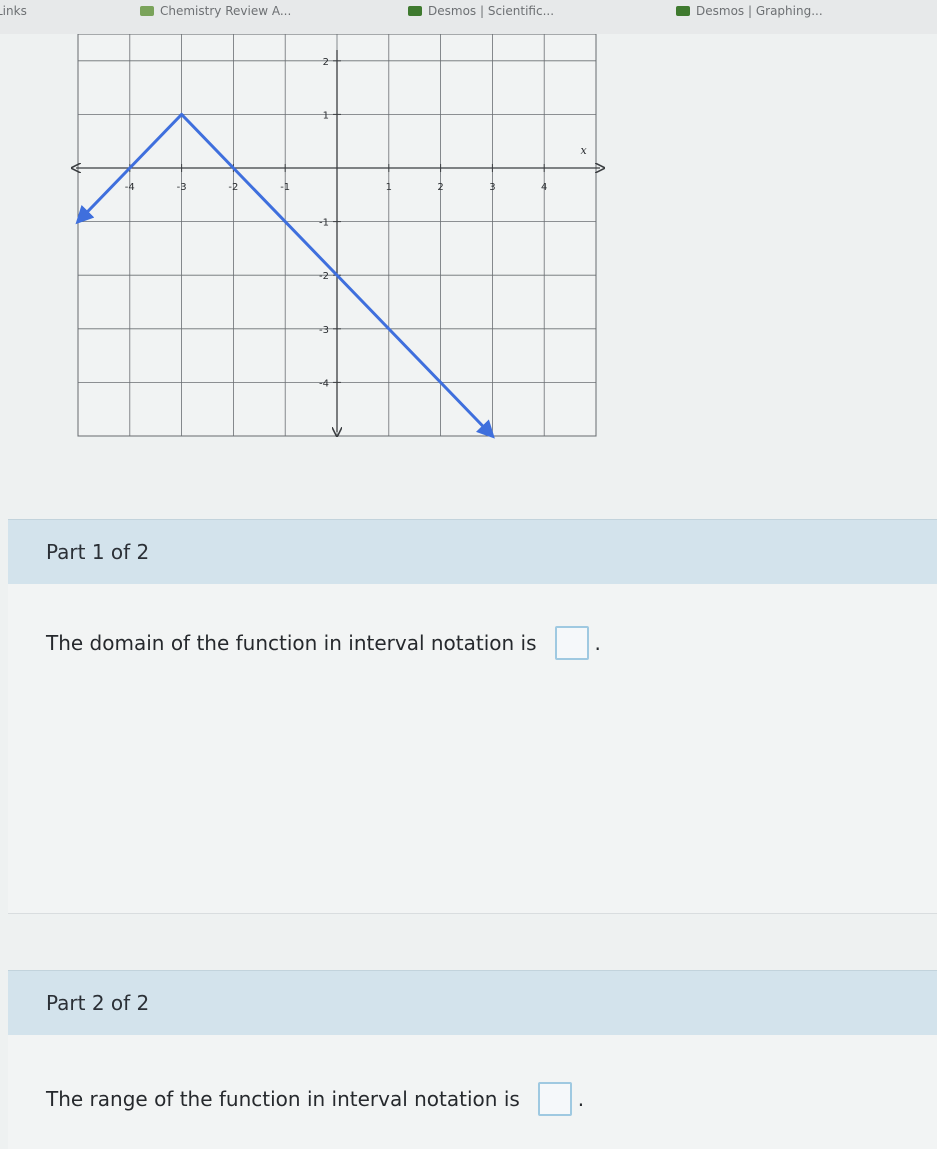 Image resolution: width=937 pixels, height=1149 pixels. I want to click on part-2-title: Part 2 of 2, so click(98, 1003).